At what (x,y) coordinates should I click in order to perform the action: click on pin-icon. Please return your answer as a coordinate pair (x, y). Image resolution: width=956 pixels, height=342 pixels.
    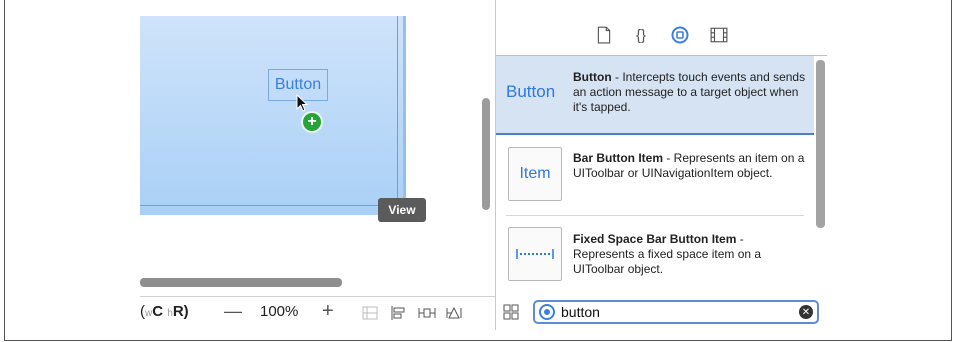
    Looking at the image, I should click on (427, 313).